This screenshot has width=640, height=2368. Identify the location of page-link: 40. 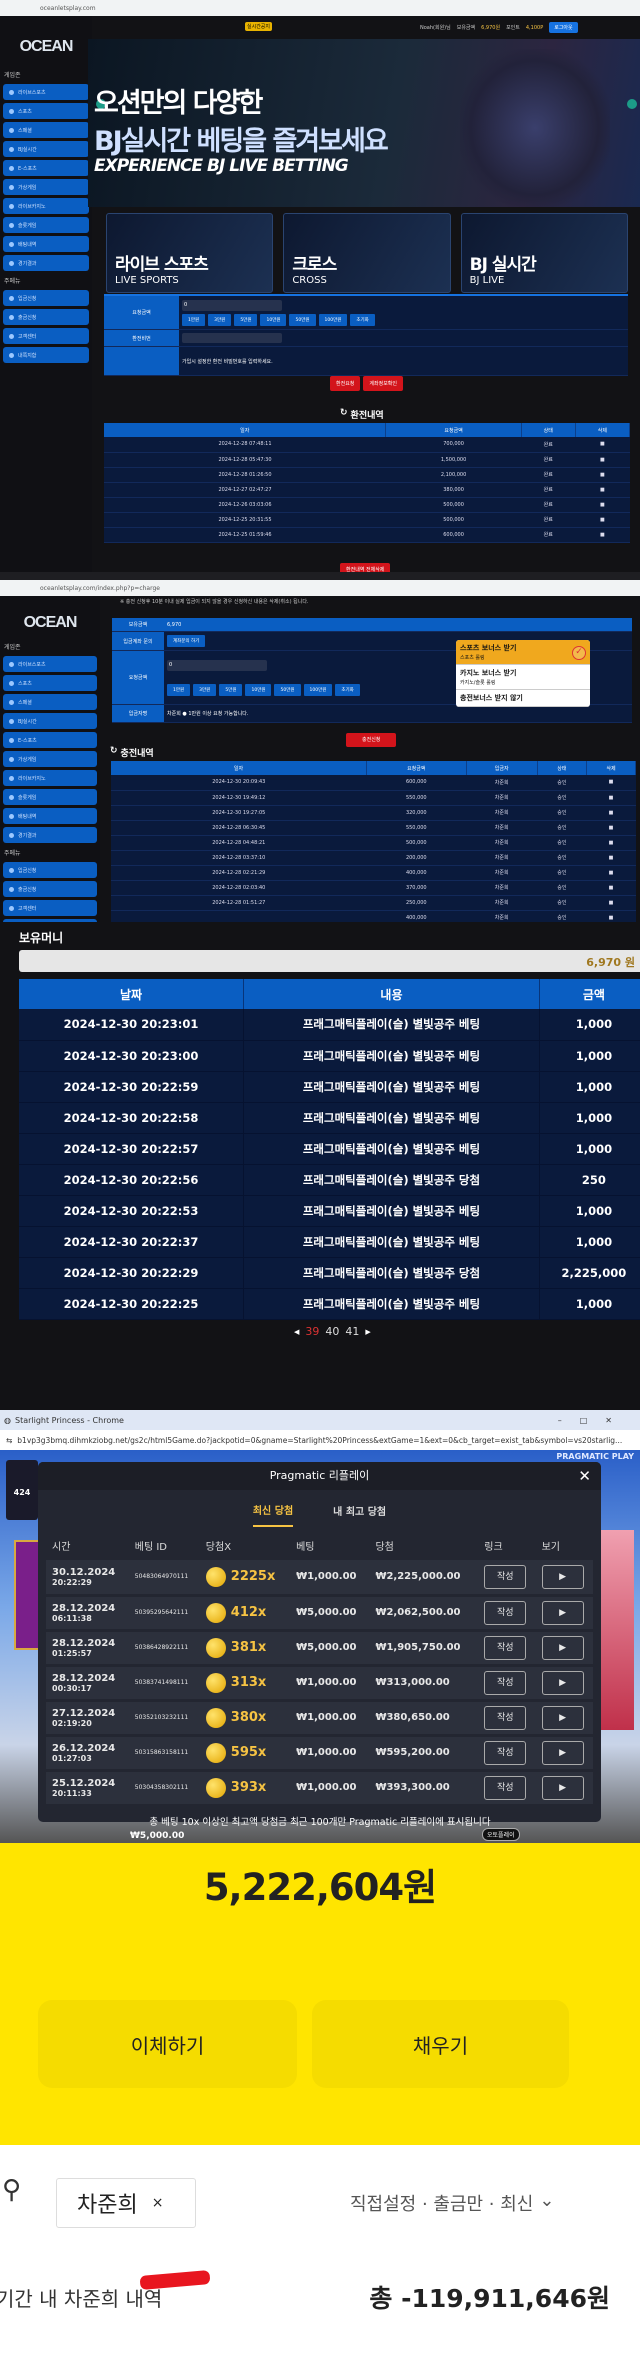
(332, 1331).